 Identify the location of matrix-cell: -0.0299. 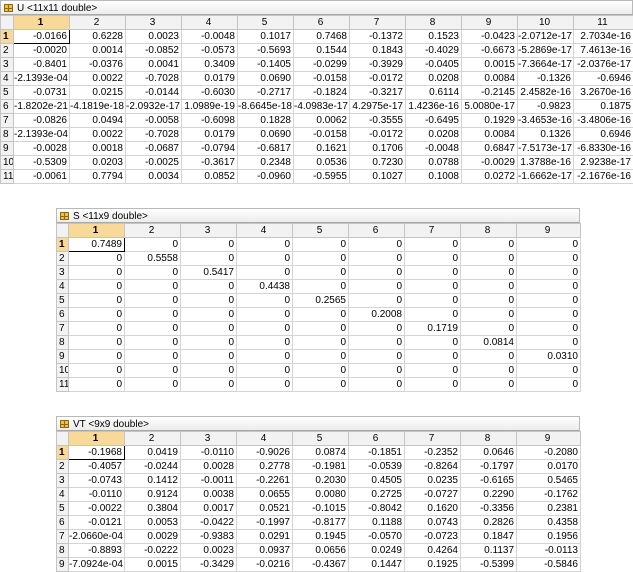
(322, 65).